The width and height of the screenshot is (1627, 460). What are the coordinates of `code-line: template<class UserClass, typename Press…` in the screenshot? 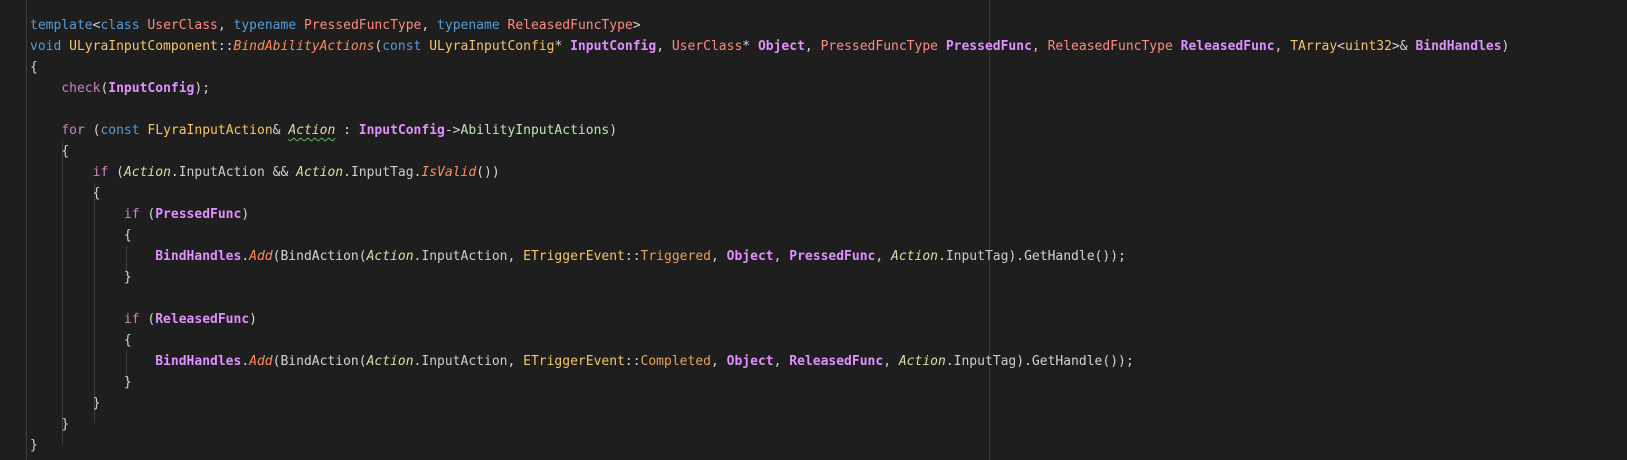 It's located at (769, 25).